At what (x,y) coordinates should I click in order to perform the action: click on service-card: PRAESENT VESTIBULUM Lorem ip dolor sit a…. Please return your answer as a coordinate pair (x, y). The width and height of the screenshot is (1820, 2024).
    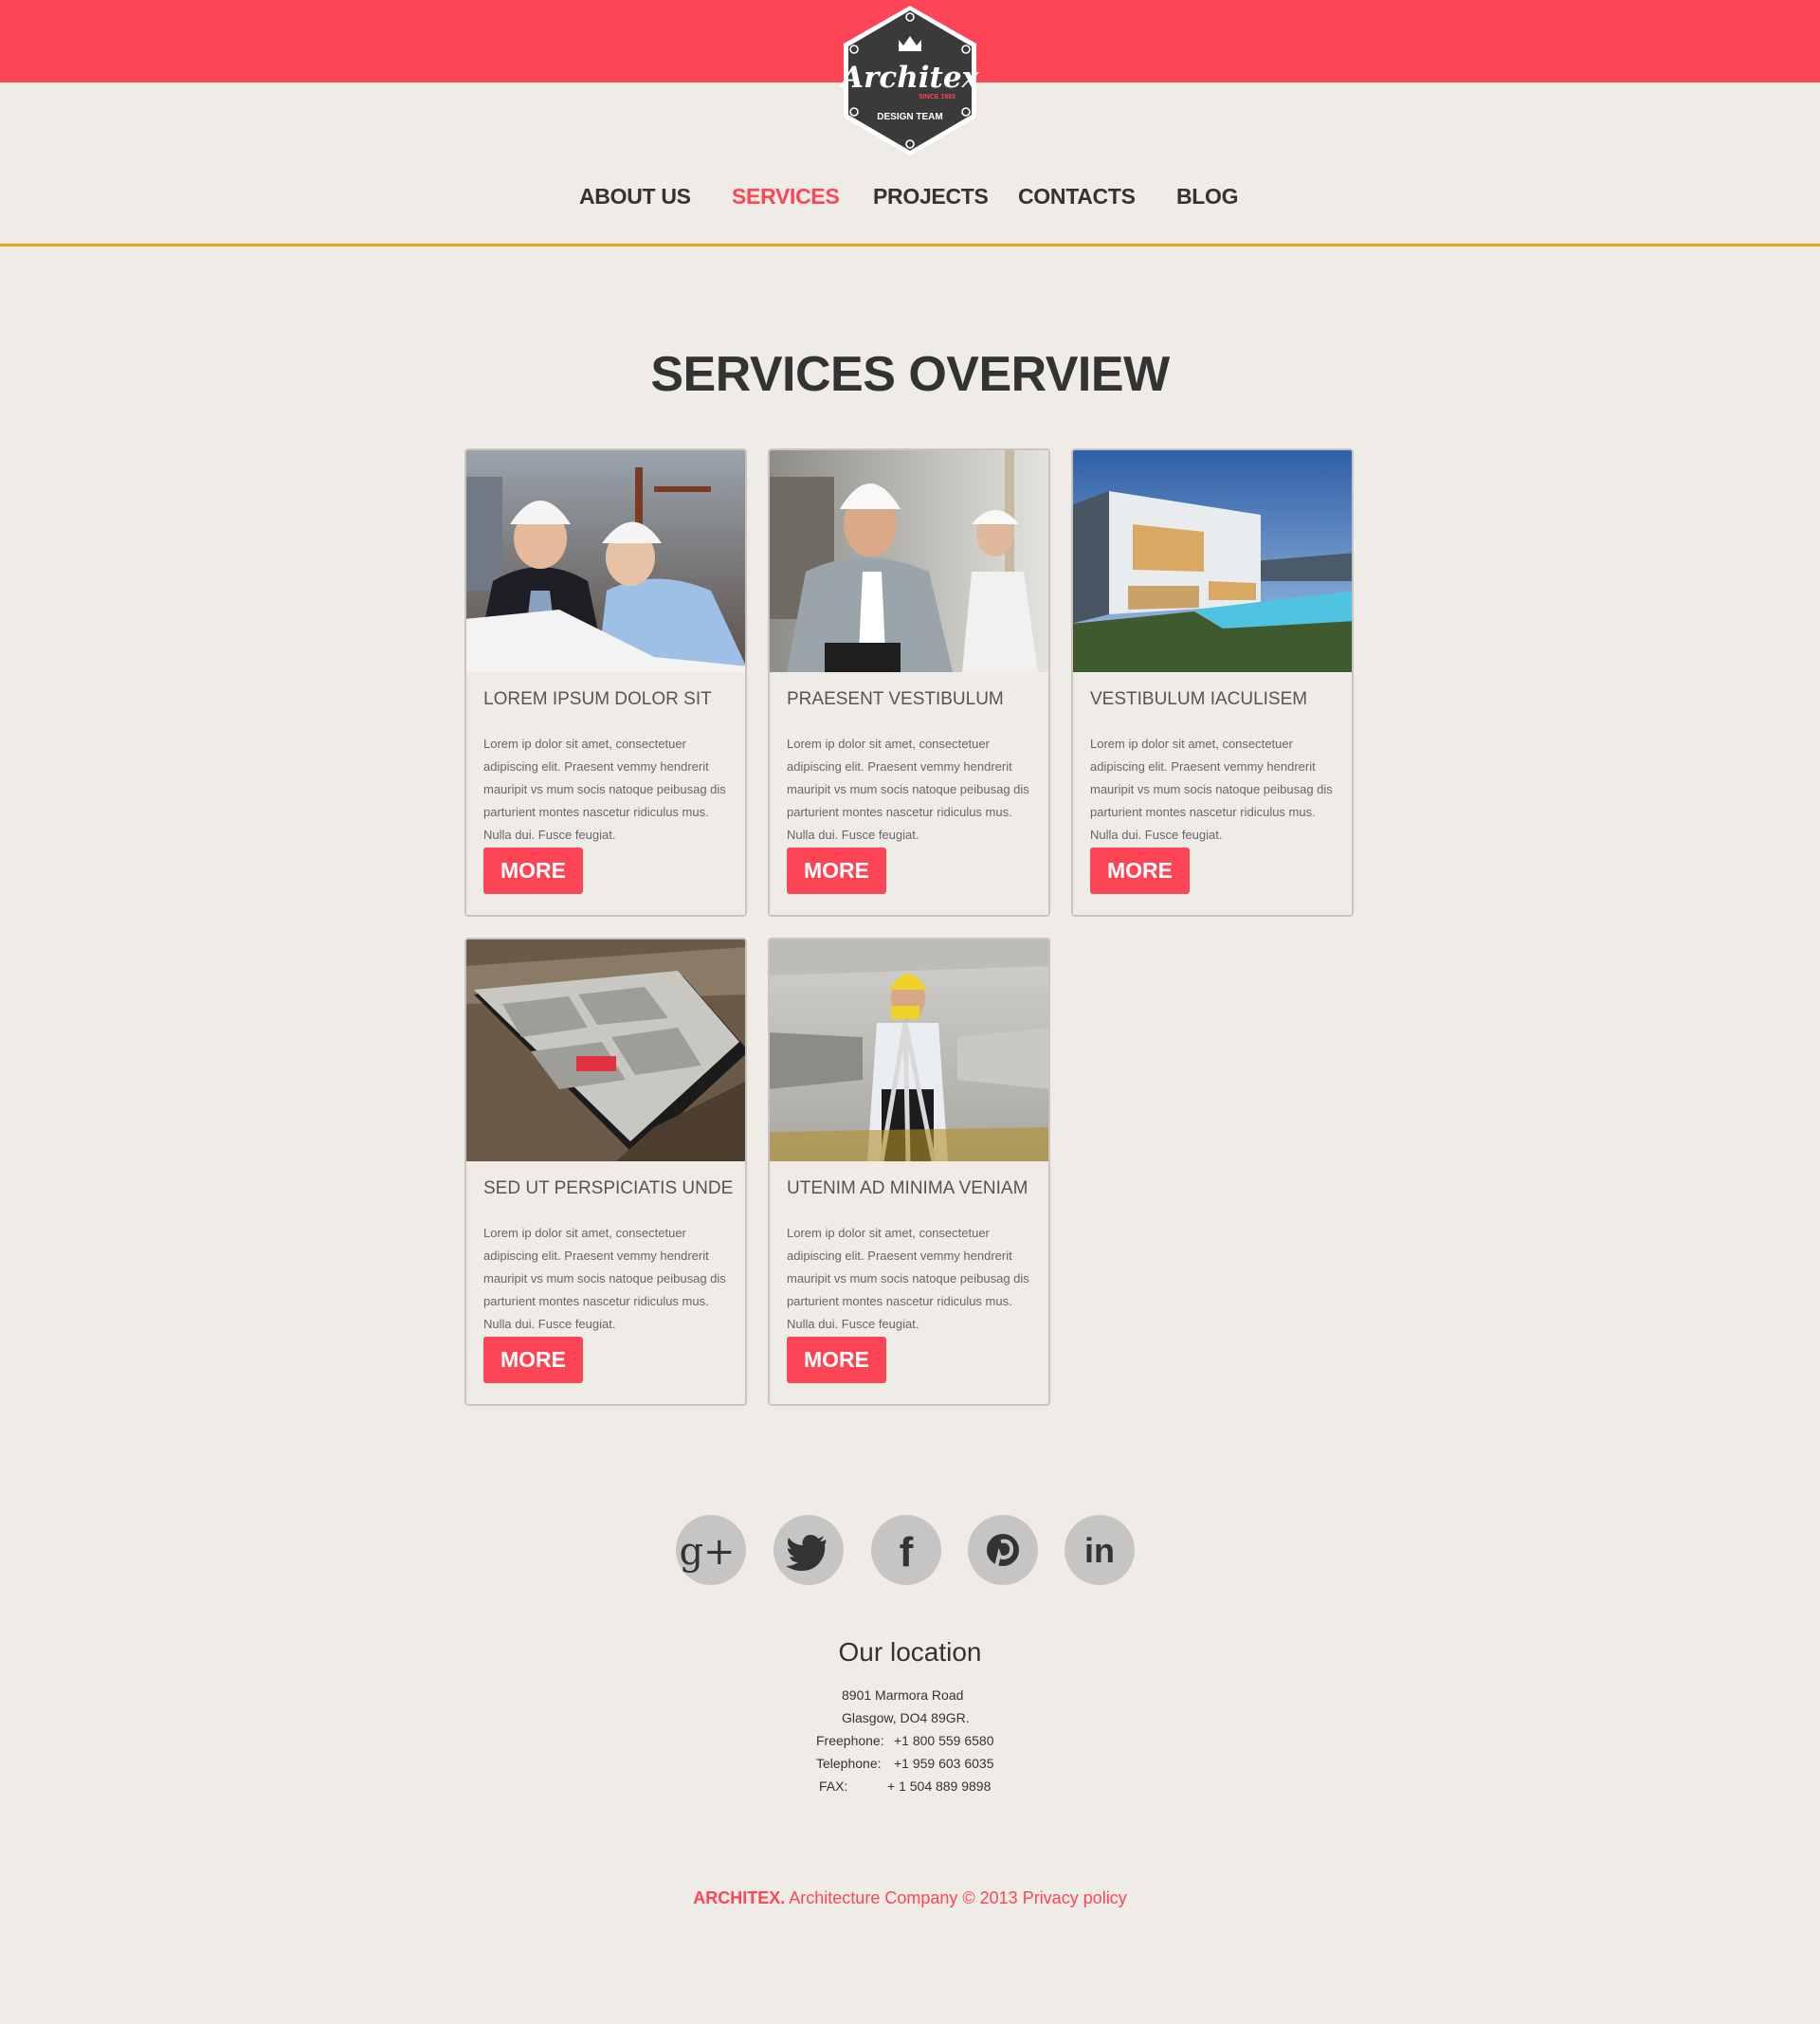
    Looking at the image, I should click on (909, 682).